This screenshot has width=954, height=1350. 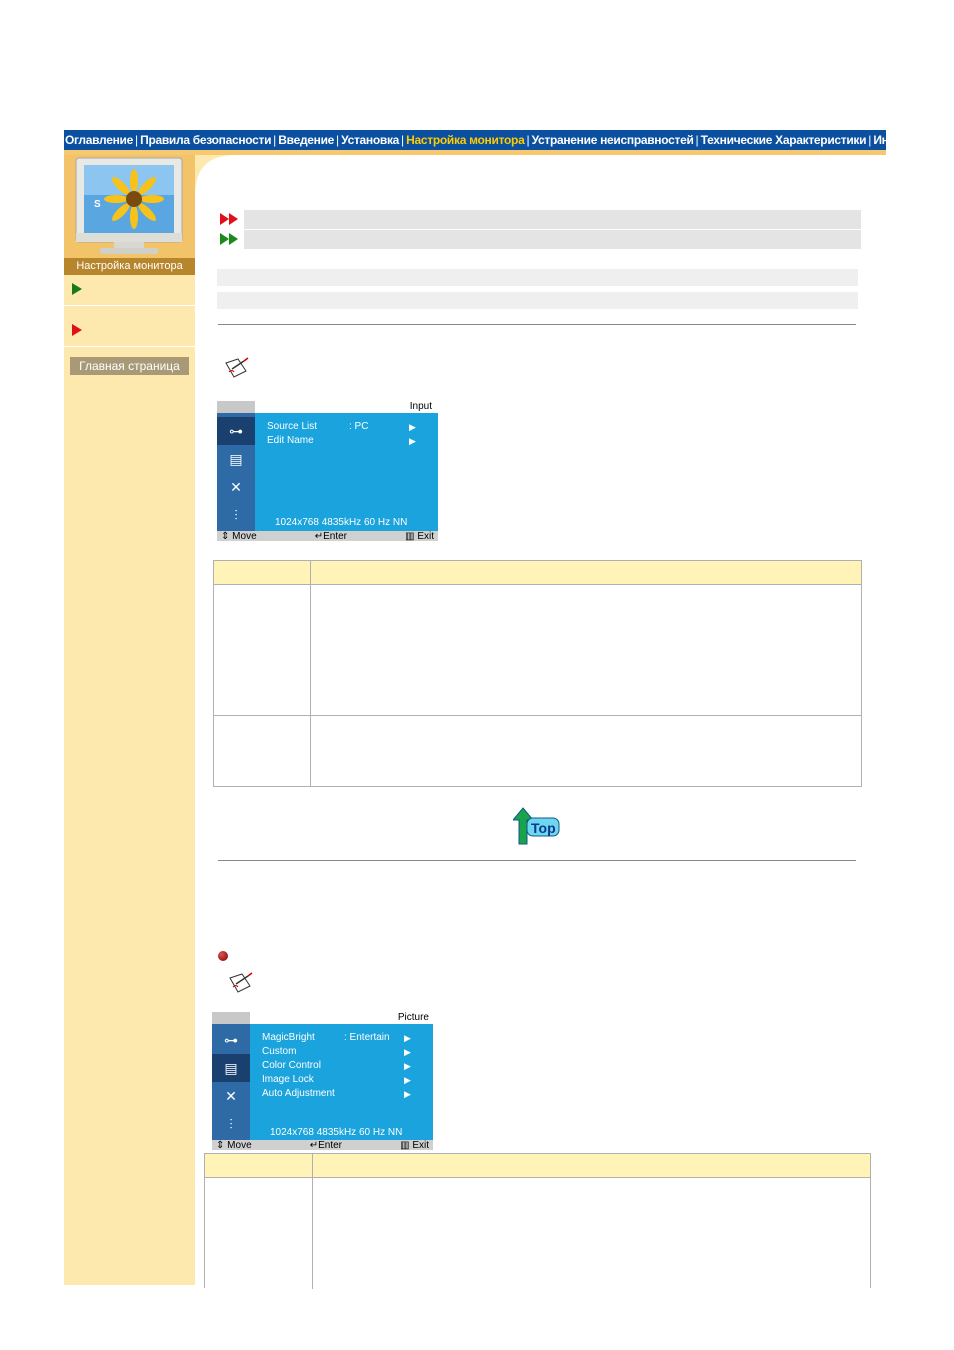 I want to click on osd-menu-item: Source List : PC ▶, so click(x=341, y=427).